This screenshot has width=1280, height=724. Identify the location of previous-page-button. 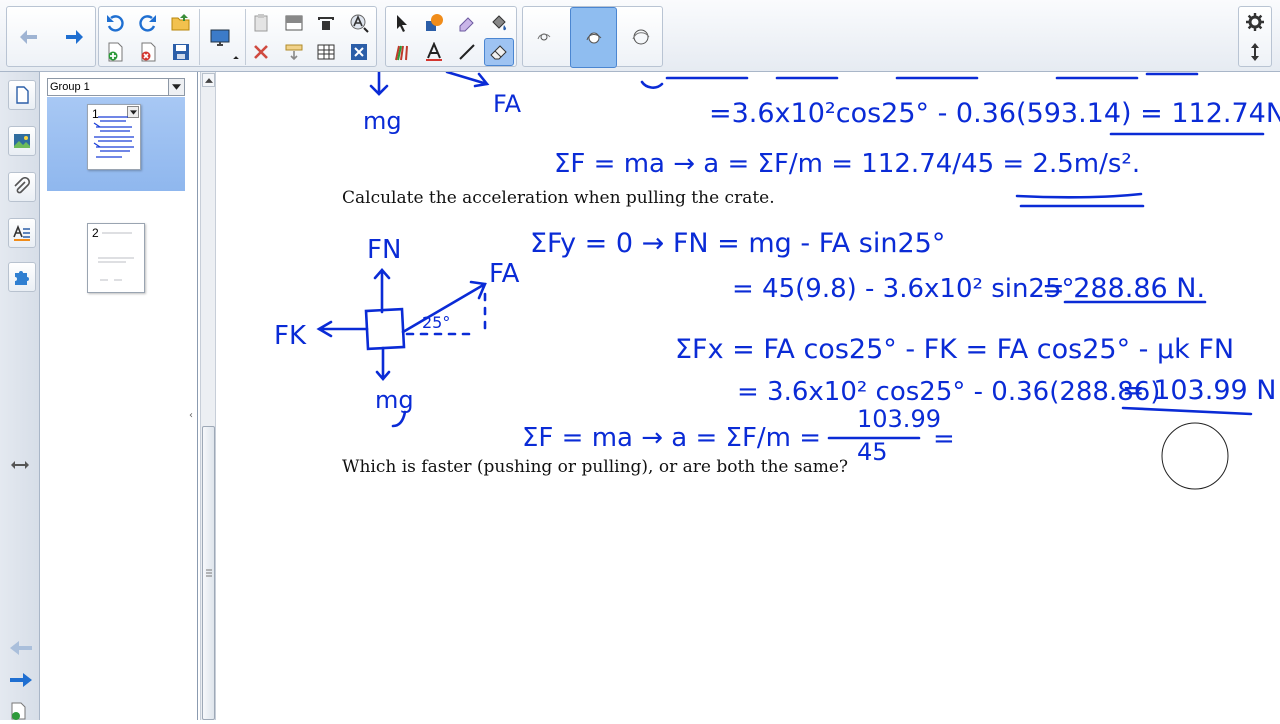
(21, 648).